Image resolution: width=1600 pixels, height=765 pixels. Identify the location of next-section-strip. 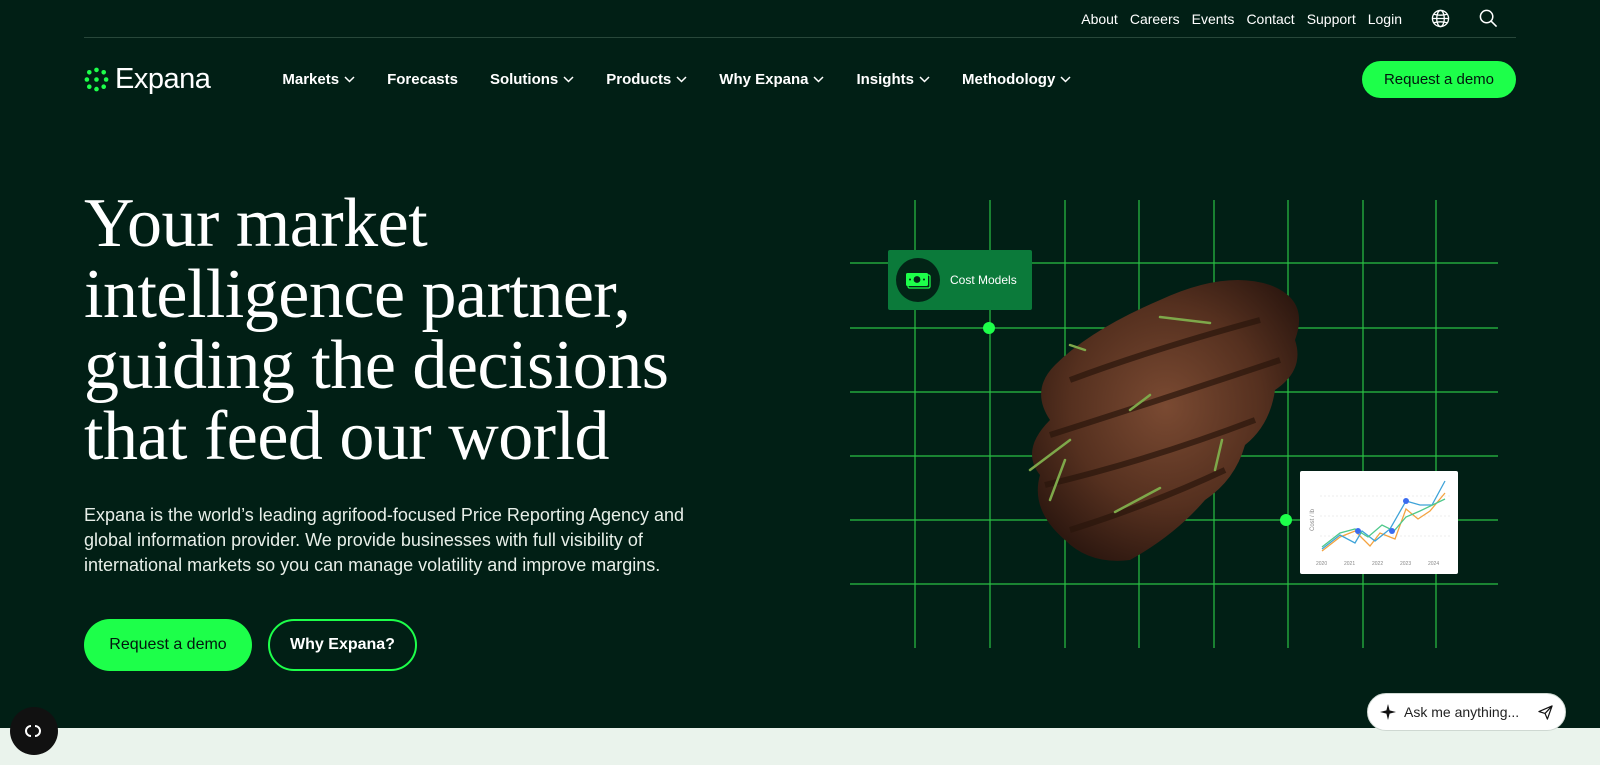
(800, 746).